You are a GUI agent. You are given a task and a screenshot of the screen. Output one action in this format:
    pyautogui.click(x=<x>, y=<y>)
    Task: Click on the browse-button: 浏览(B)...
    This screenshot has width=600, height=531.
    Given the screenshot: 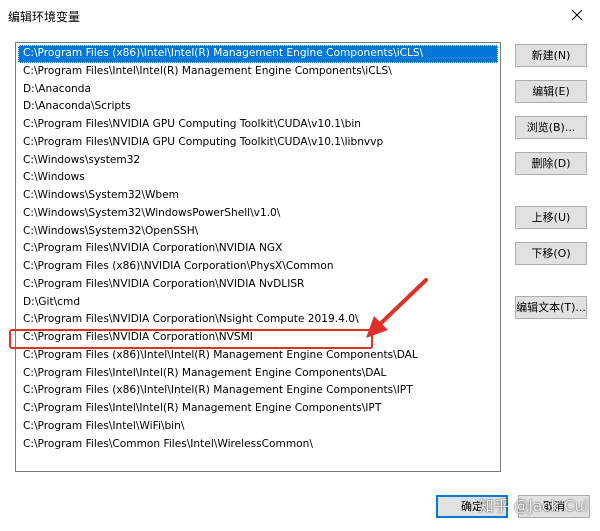 What is the action you would take?
    pyautogui.click(x=551, y=127)
    